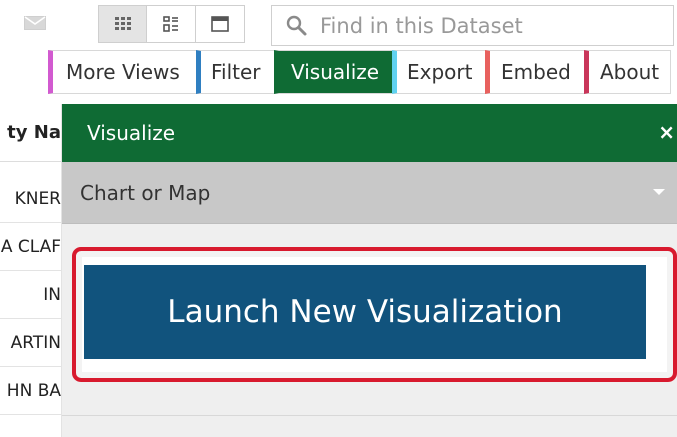 Image resolution: width=677 pixels, height=437 pixels. What do you see at coordinates (35, 23) in the screenshot?
I see `mail-icon` at bounding box center [35, 23].